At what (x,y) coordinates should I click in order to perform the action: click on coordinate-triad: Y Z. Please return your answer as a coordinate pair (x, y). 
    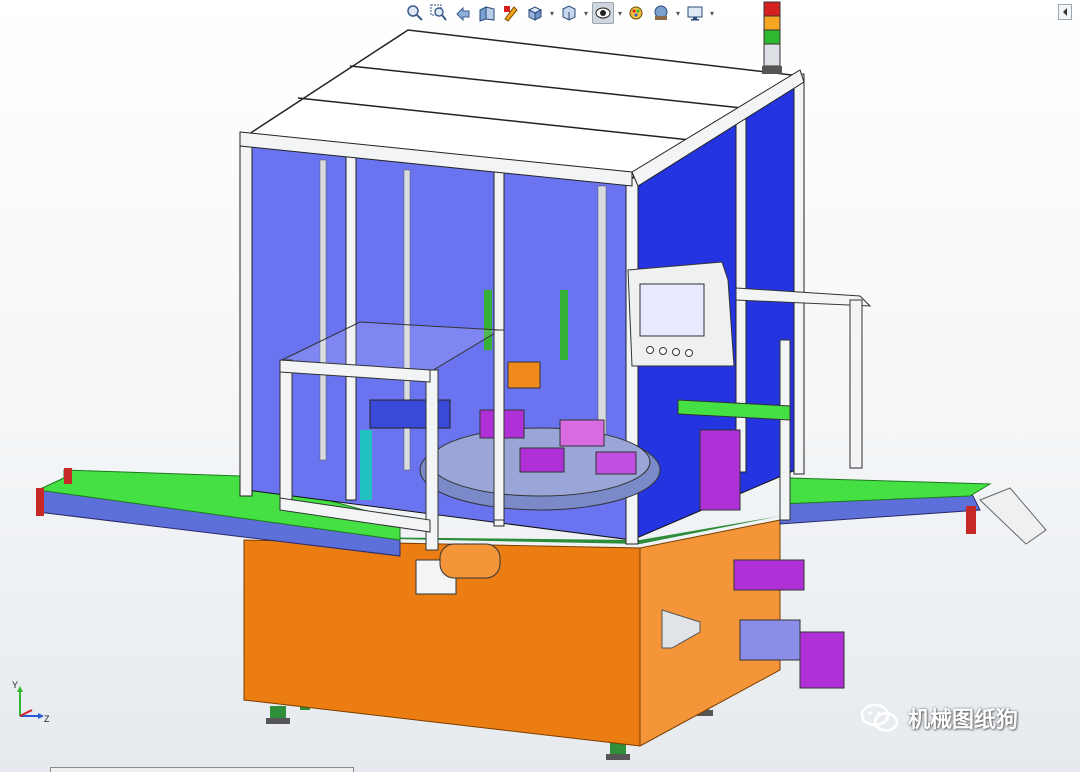
    Looking at the image, I should click on (31, 702).